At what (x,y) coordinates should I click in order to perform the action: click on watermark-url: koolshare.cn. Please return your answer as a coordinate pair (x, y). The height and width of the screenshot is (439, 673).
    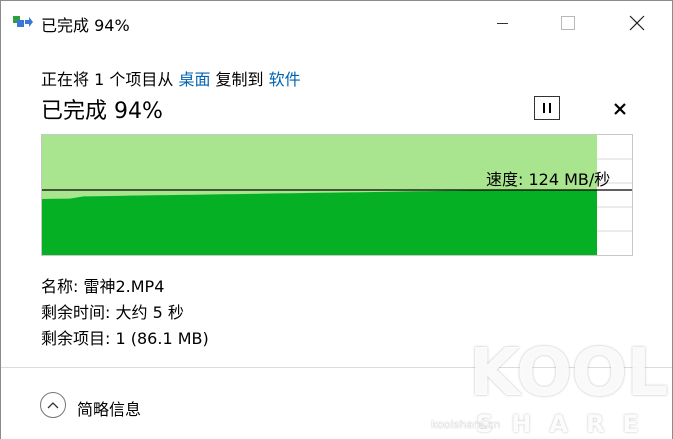
    Looking at the image, I should click on (466, 424).